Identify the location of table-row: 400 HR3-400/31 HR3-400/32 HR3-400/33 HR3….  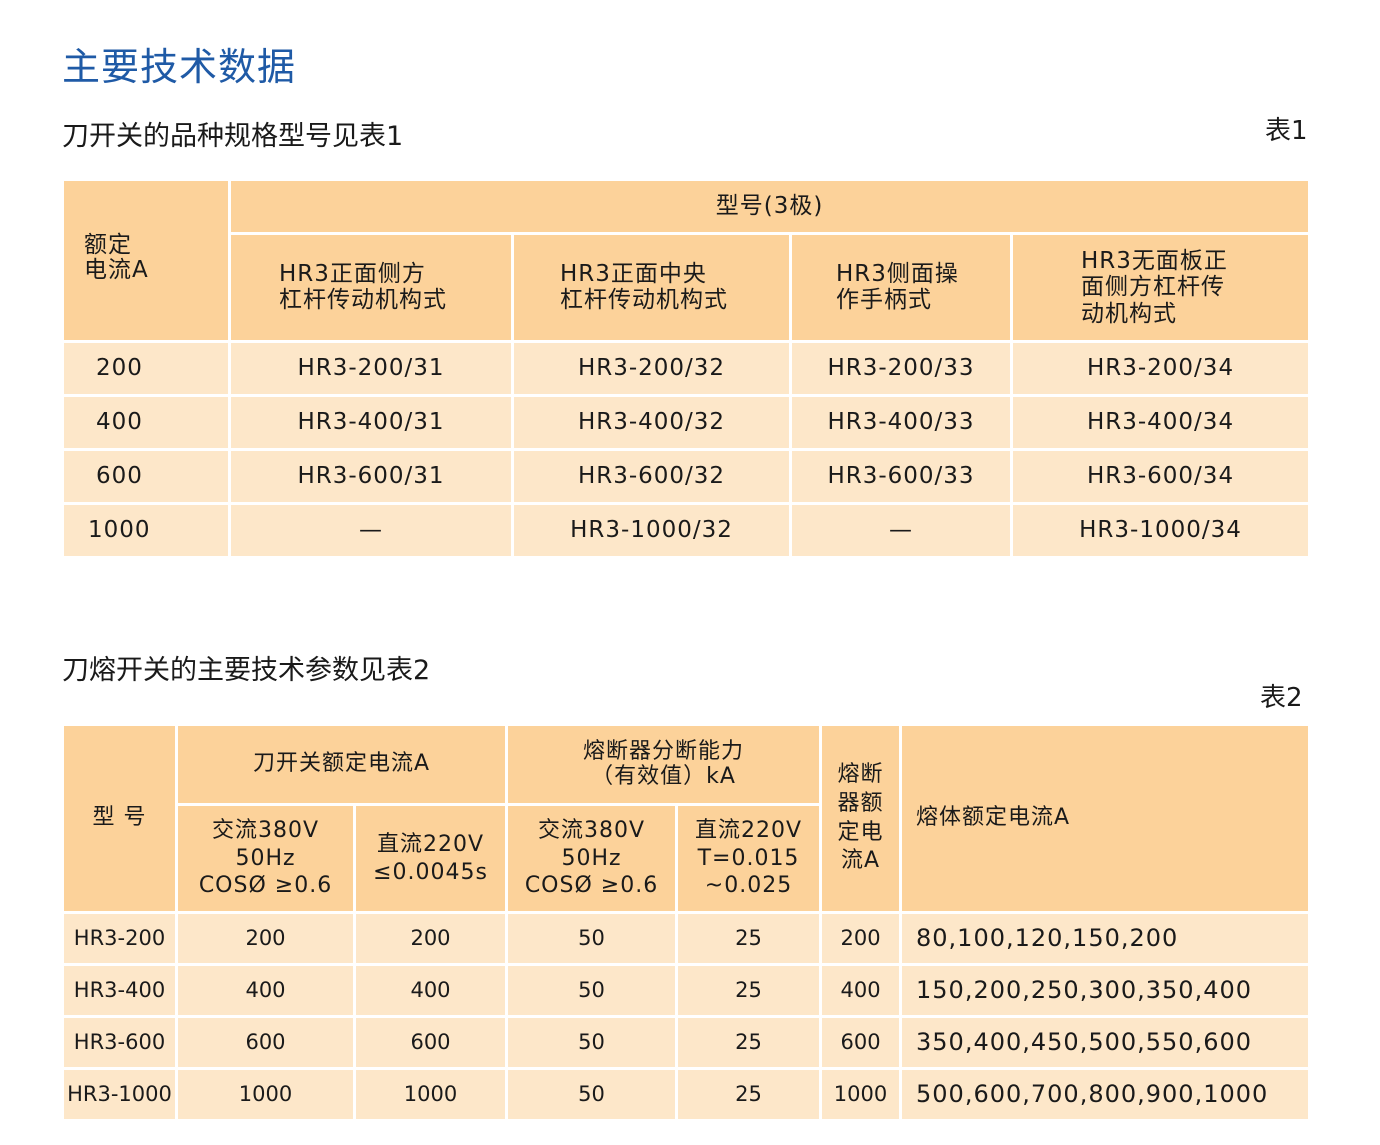
(686, 422).